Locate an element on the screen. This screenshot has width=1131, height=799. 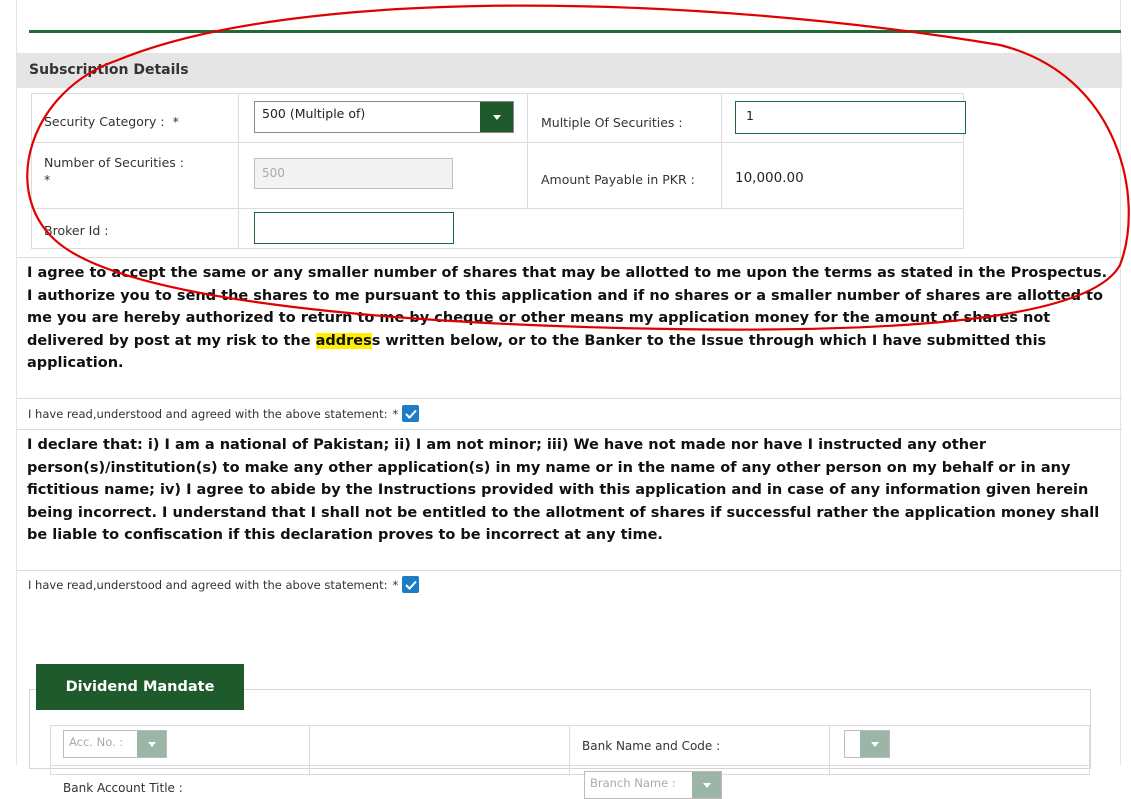
number-of-securities-input: 500 is located at coordinates (353, 173).